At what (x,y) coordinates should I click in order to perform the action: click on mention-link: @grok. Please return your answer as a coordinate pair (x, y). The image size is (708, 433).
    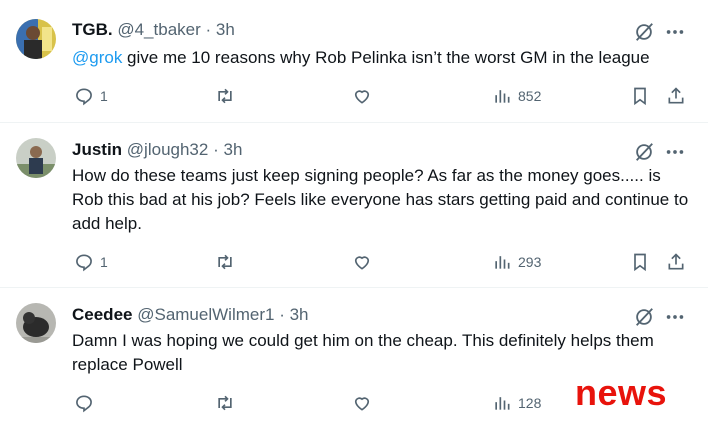
    Looking at the image, I should click on (97, 57).